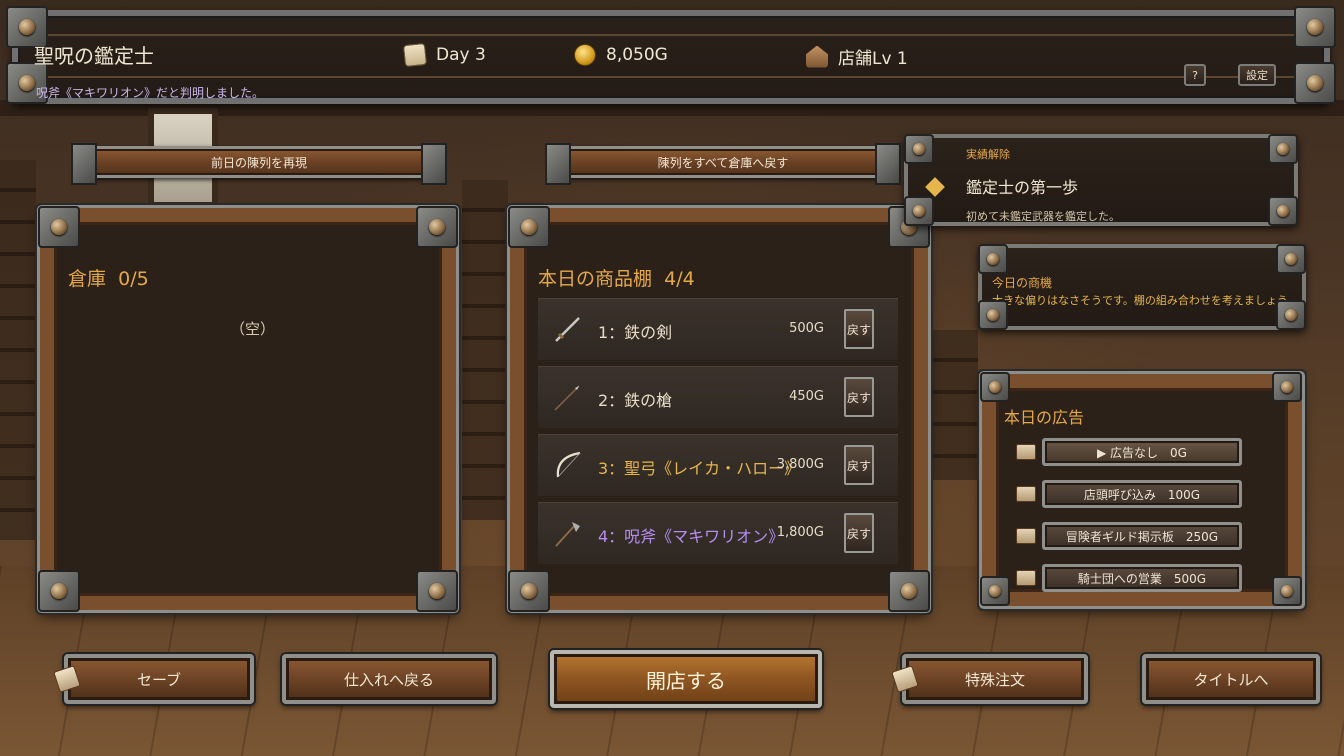  What do you see at coordinates (389, 679) in the screenshot?
I see `restock-button: 仕入れへ戻る` at bounding box center [389, 679].